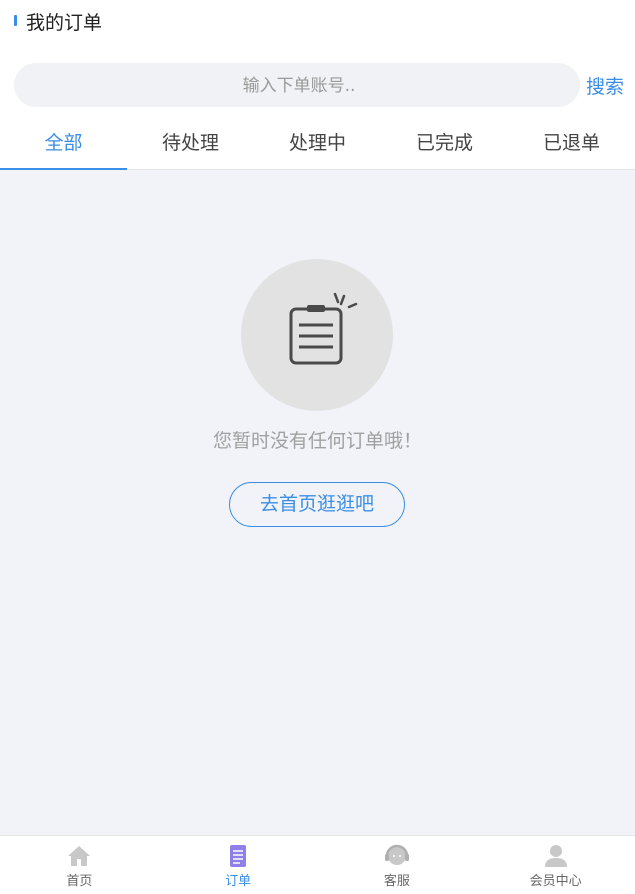  I want to click on bottom-tab-bar: 首页 订单 客服 会员中心, so click(317, 864).